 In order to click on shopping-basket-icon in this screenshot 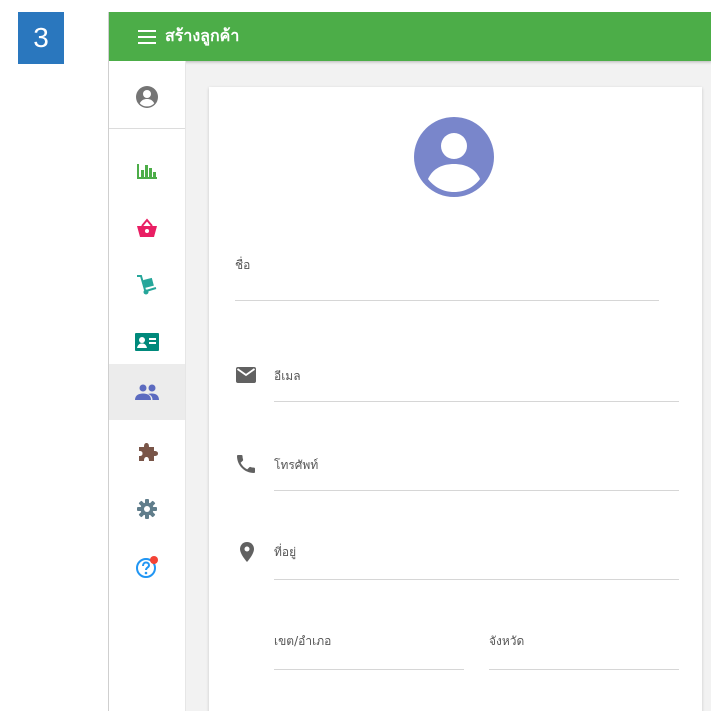, I will do `click(147, 227)`.